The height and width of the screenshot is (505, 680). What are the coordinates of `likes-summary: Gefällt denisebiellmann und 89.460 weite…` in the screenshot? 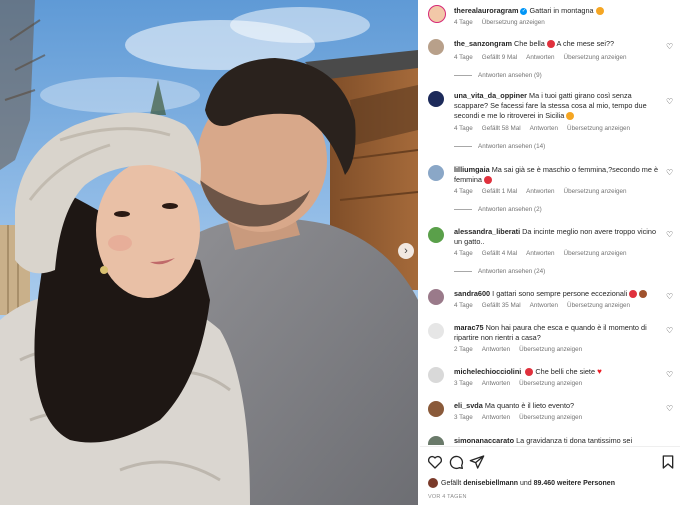 It's located at (521, 483).